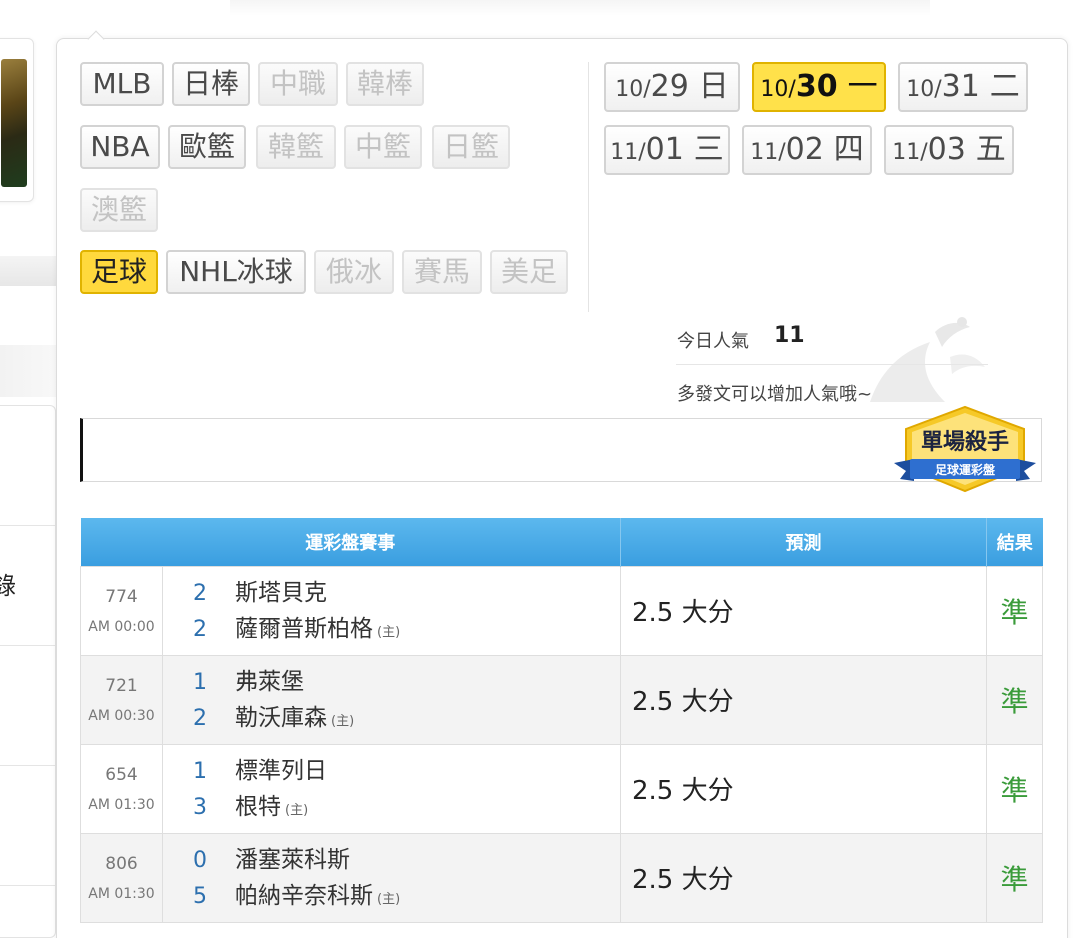  I want to click on sport-tag-kbo: 韓棒, so click(385, 84).